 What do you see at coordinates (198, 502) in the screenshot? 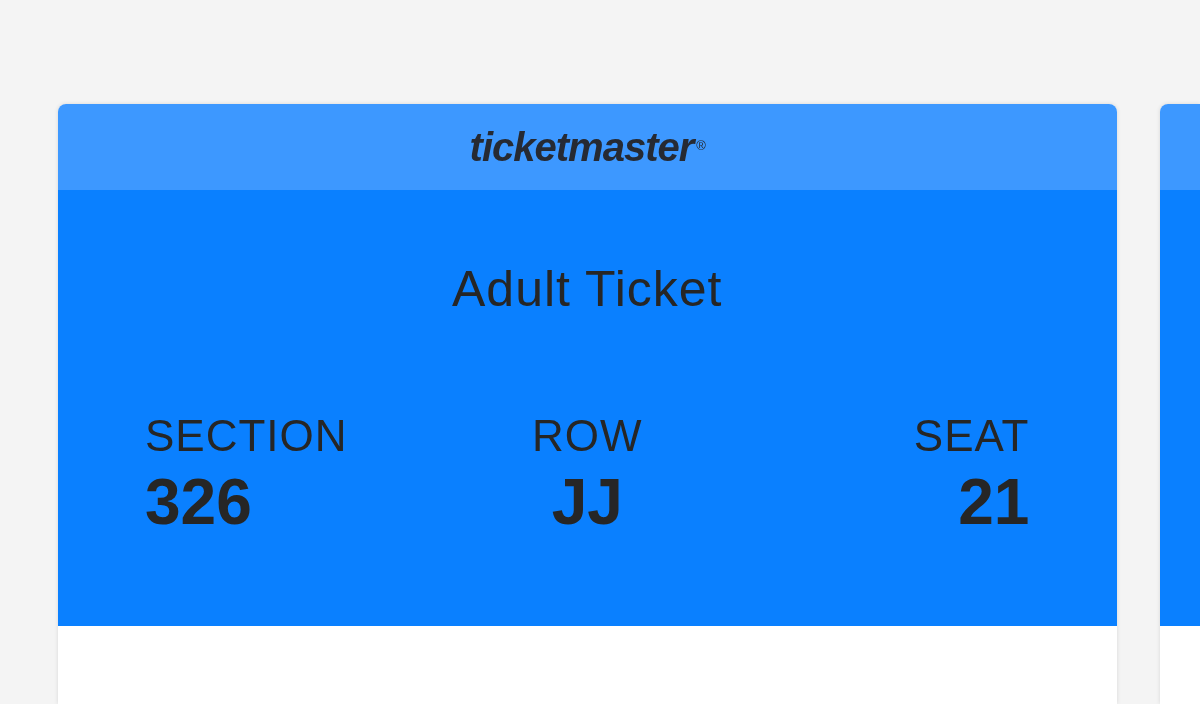
I see `field-value: 326` at bounding box center [198, 502].